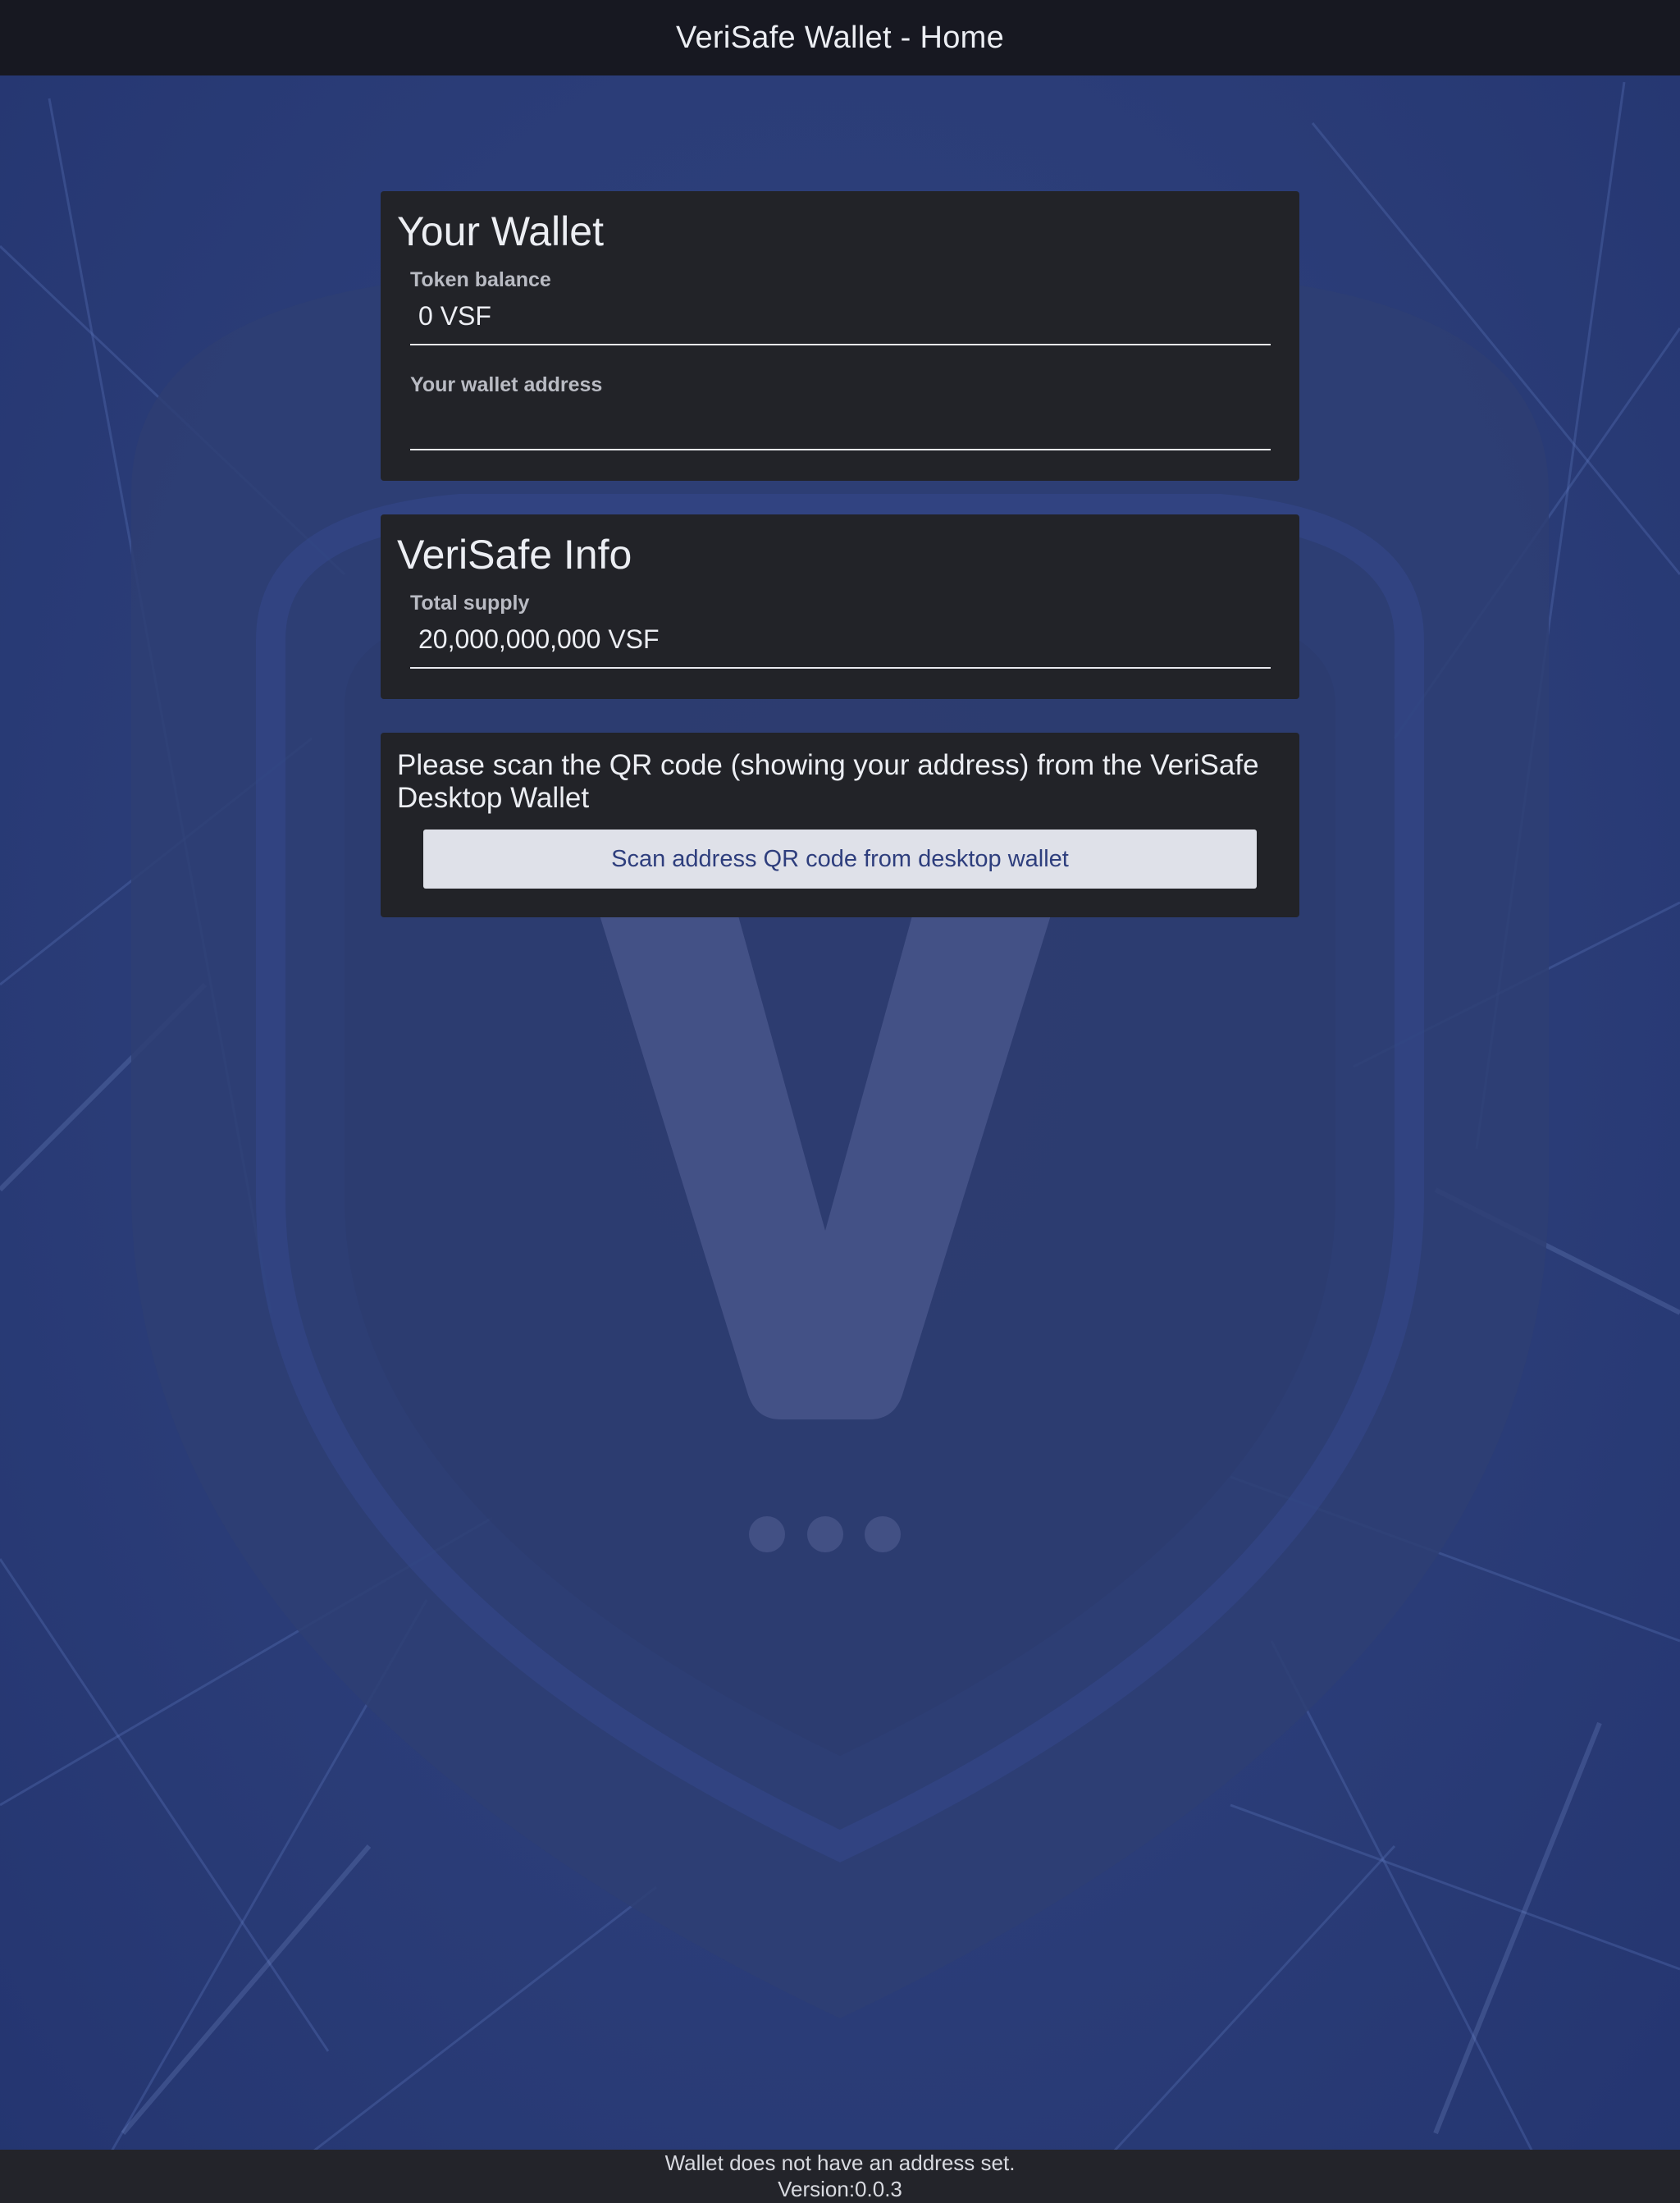 The height and width of the screenshot is (2203, 1680). Describe the element at coordinates (507, 384) in the screenshot. I see `wallet-address-label: Your wallet address` at that location.